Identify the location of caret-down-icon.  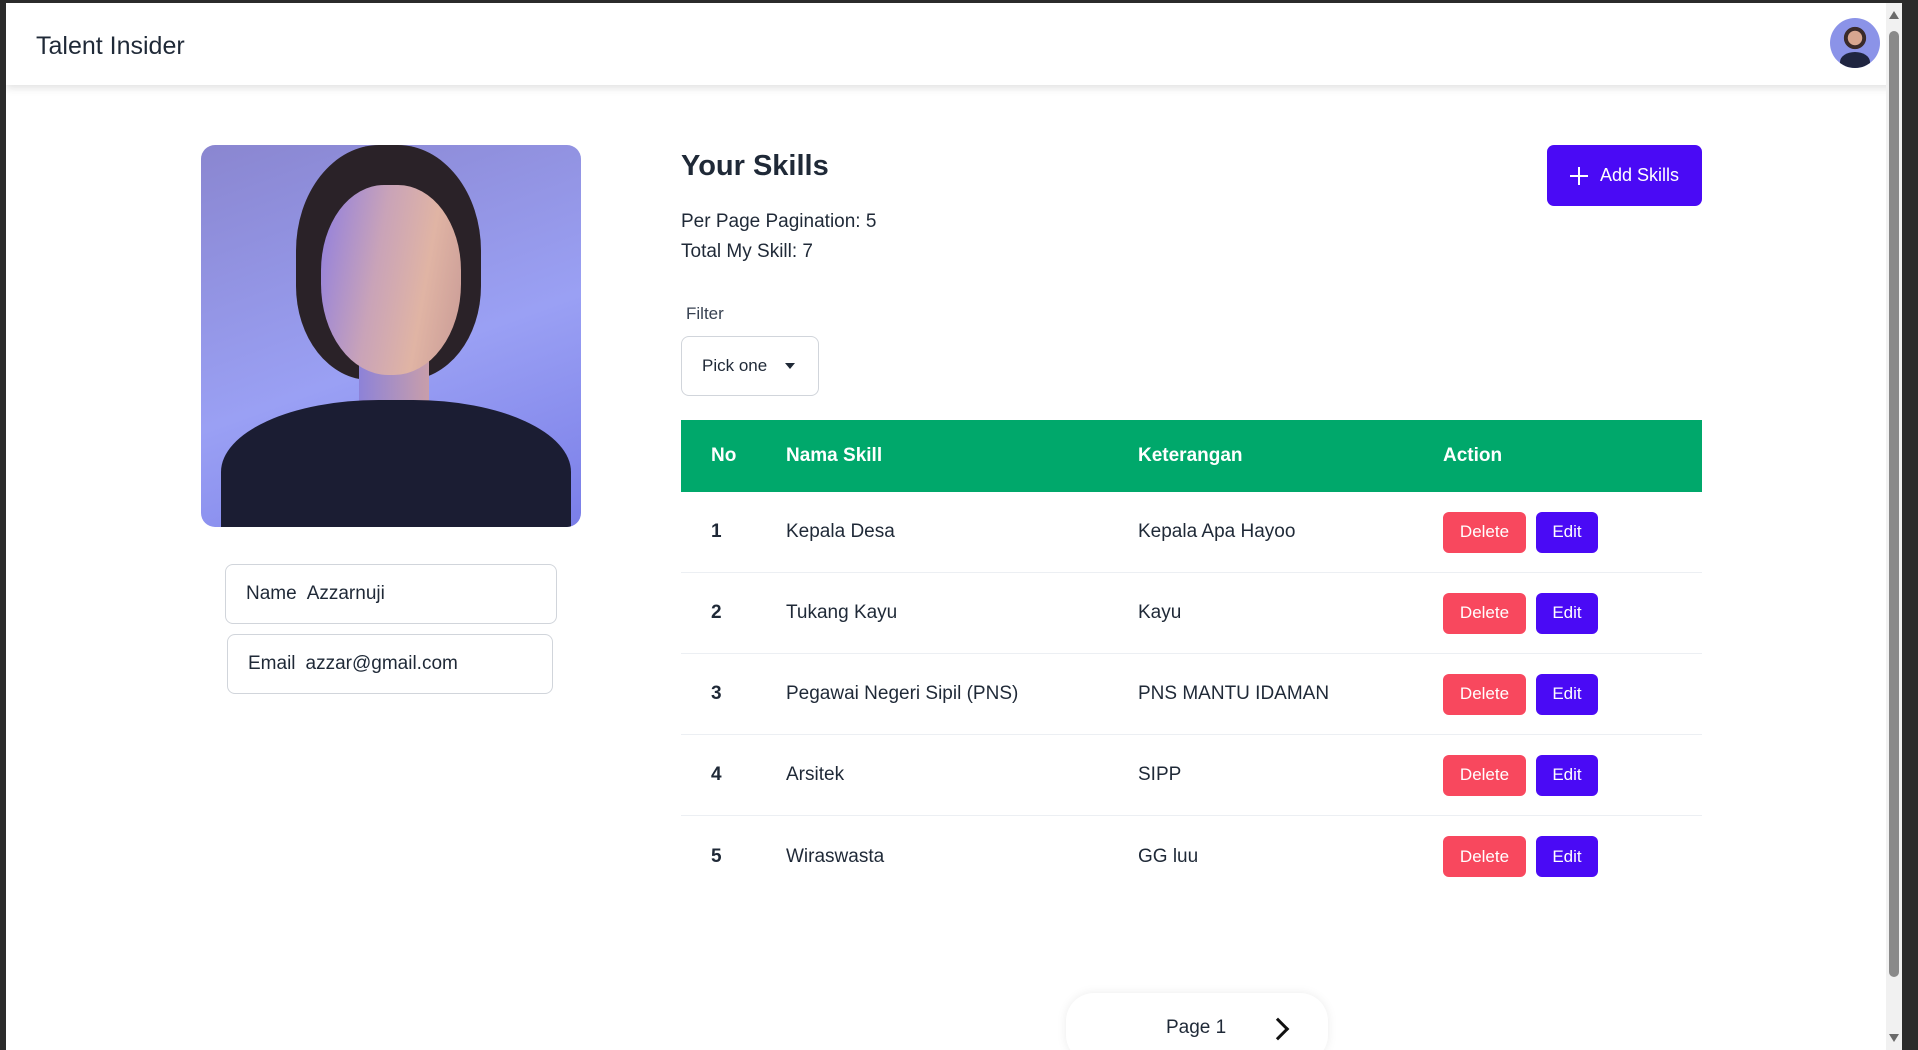
(790, 366).